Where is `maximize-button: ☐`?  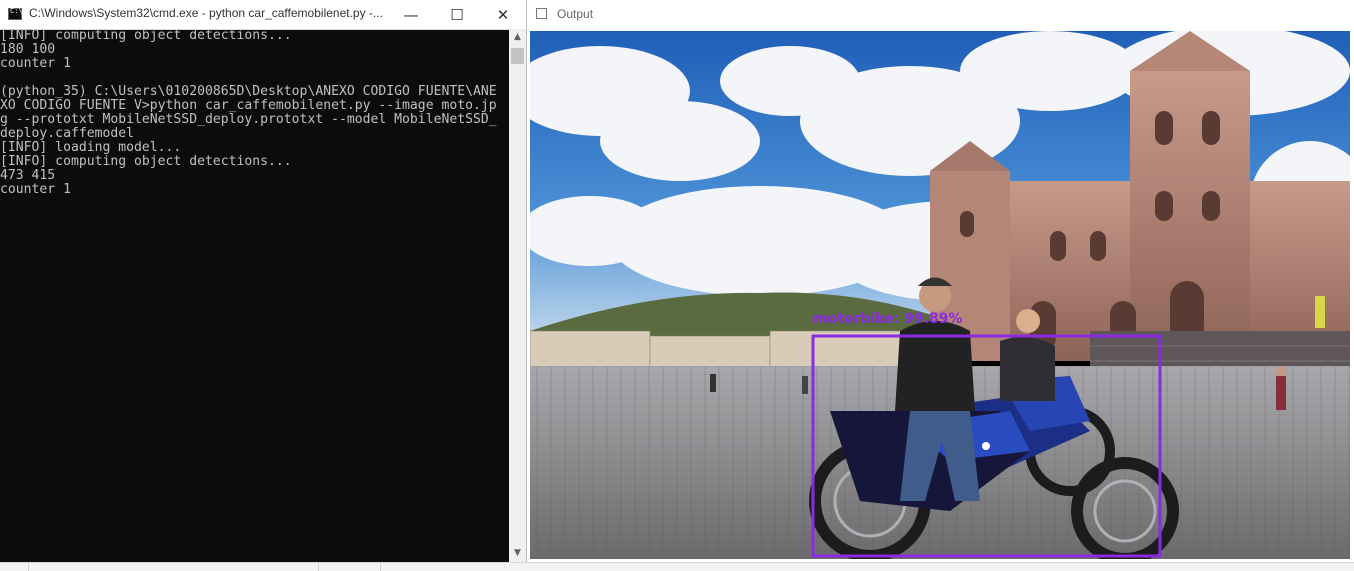 maximize-button: ☐ is located at coordinates (457, 14).